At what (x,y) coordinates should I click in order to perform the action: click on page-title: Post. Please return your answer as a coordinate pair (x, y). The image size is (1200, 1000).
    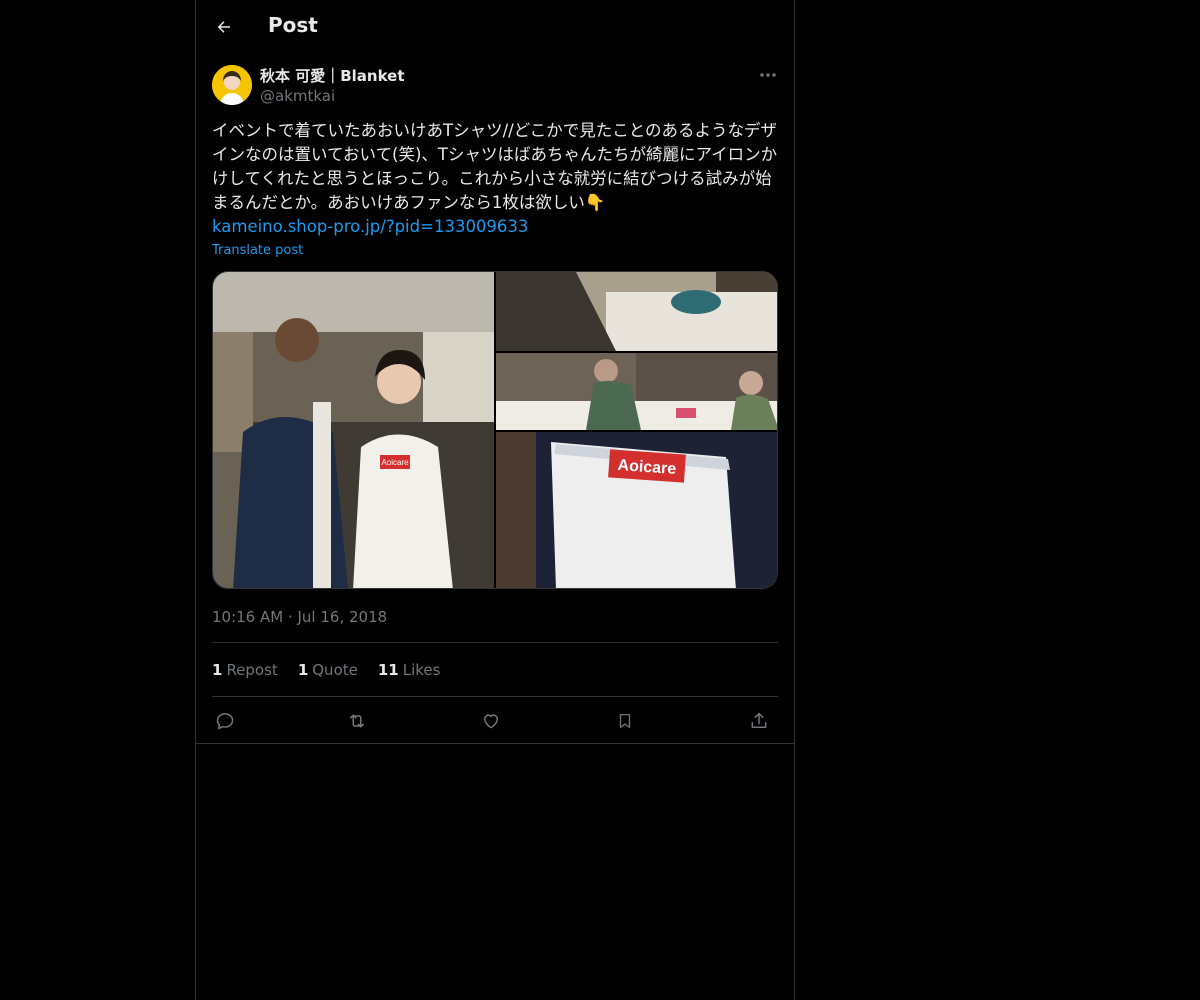
    Looking at the image, I should click on (293, 25).